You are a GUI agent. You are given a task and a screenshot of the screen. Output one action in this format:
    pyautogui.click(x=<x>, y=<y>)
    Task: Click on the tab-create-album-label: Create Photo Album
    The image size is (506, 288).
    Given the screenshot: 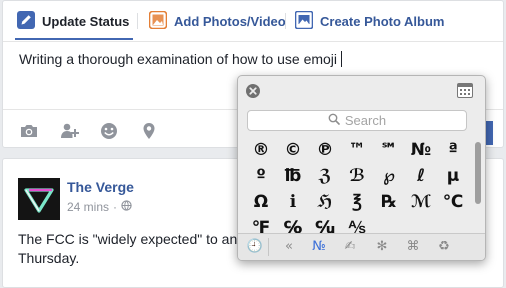 What is the action you would take?
    pyautogui.click(x=382, y=21)
    